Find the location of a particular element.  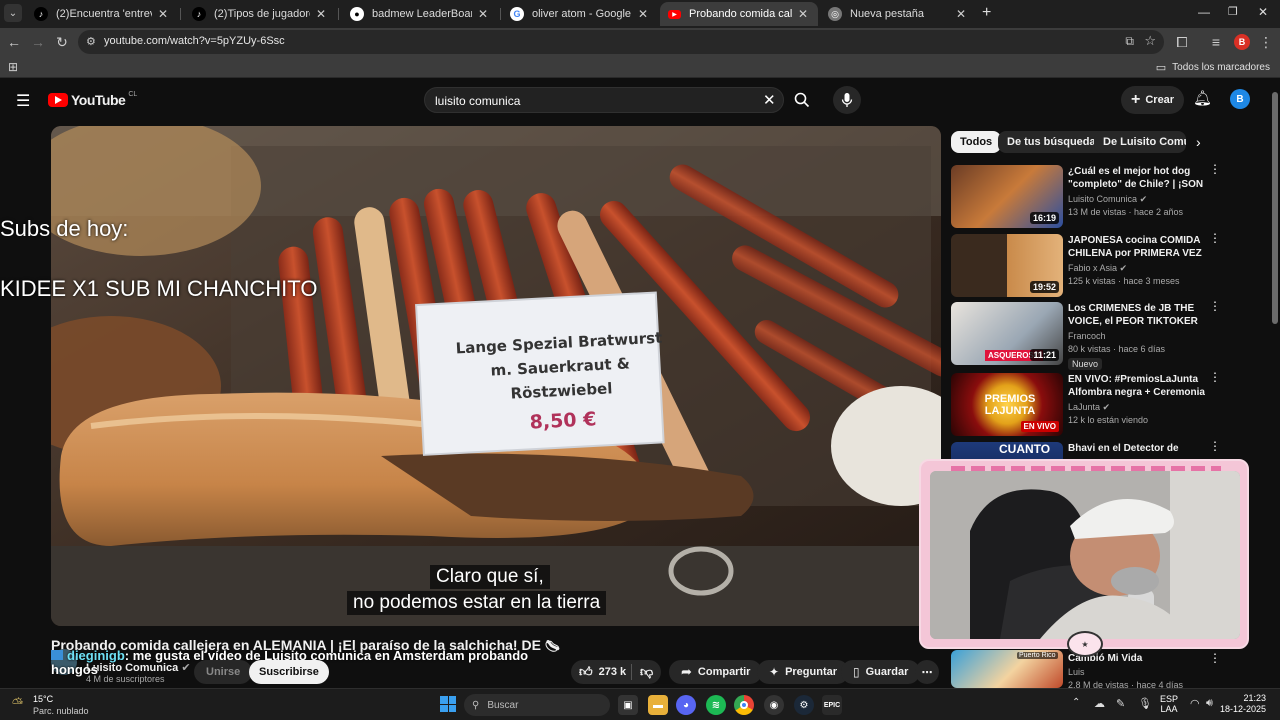

video-thumbnail: 19:52 is located at coordinates (1007, 265).